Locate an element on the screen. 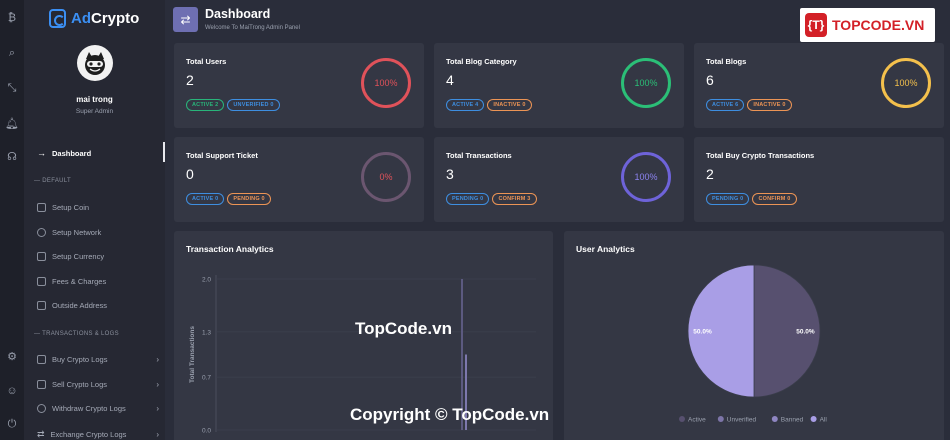 The image size is (950, 440). brand-logo: AdCrypto is located at coordinates (94, 18).